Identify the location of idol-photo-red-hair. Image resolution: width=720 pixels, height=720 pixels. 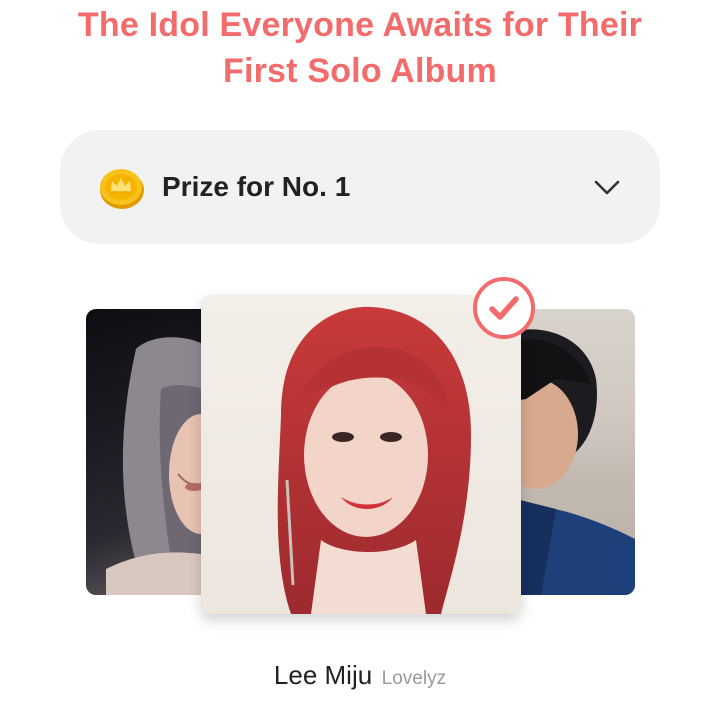
(374, 460).